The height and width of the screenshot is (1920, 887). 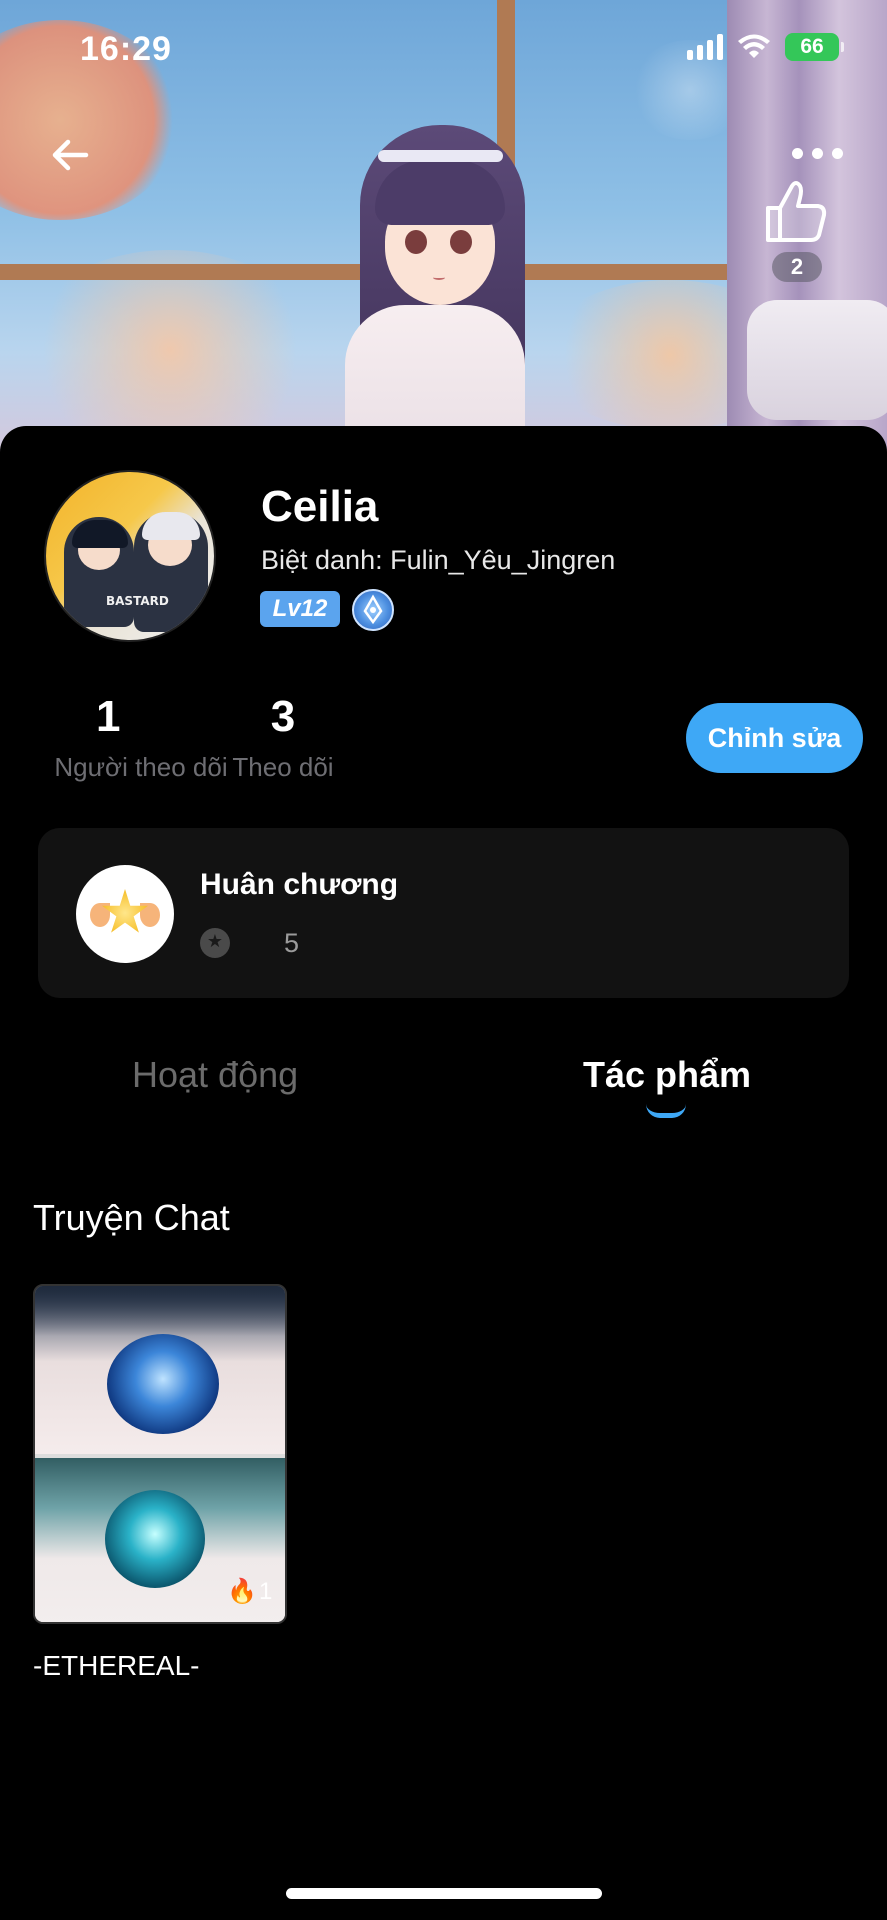 What do you see at coordinates (754, 46) in the screenshot?
I see `wifi-icon` at bounding box center [754, 46].